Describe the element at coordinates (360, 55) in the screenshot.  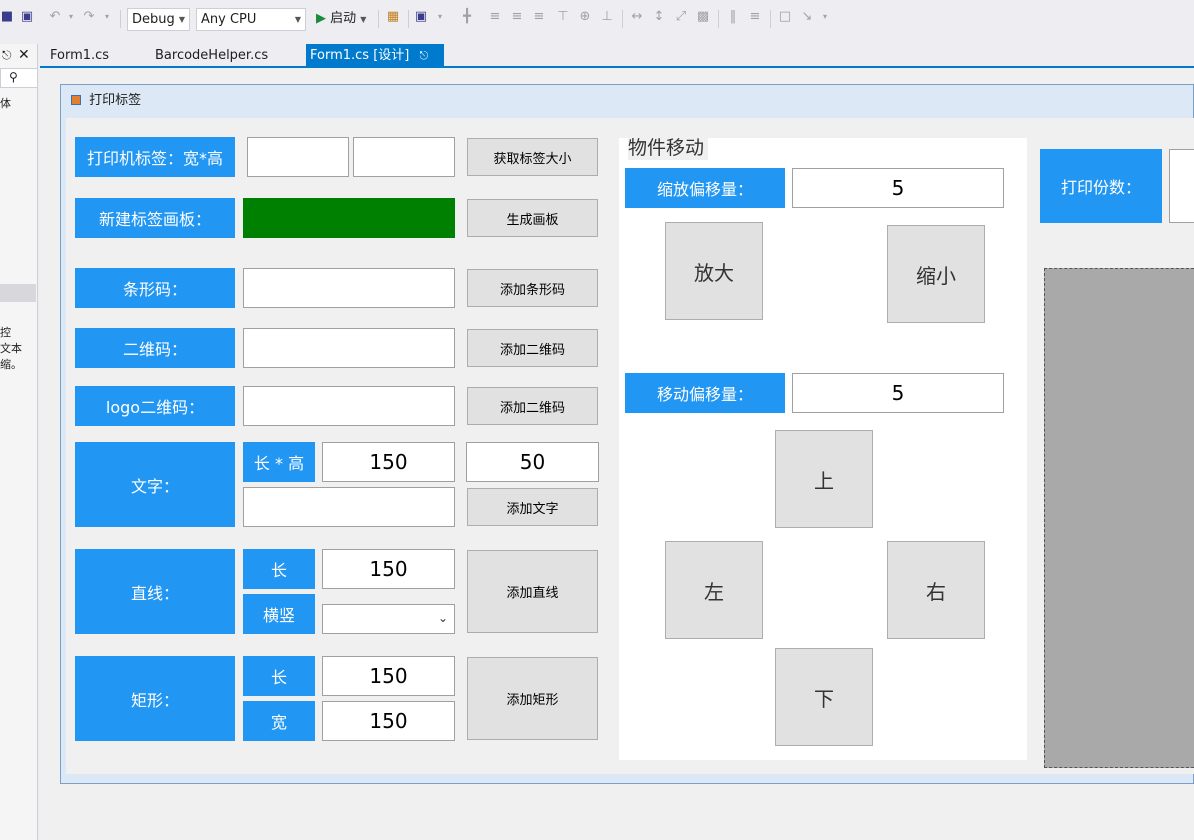
I see `tab-label: Form1.cs [设计]` at that location.